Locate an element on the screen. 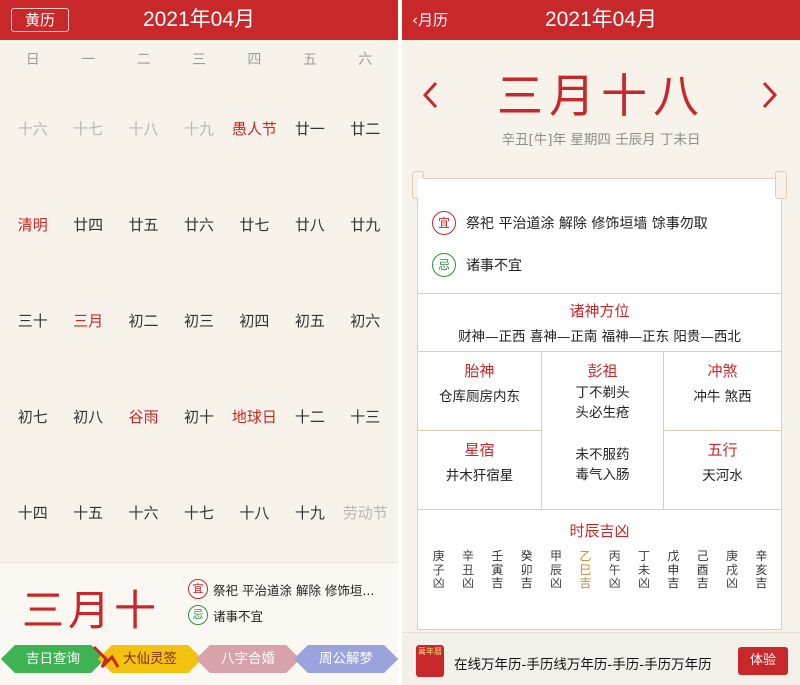 The width and height of the screenshot is (800, 685). calendar-day-cell: 清明 is located at coordinates (32, 224).